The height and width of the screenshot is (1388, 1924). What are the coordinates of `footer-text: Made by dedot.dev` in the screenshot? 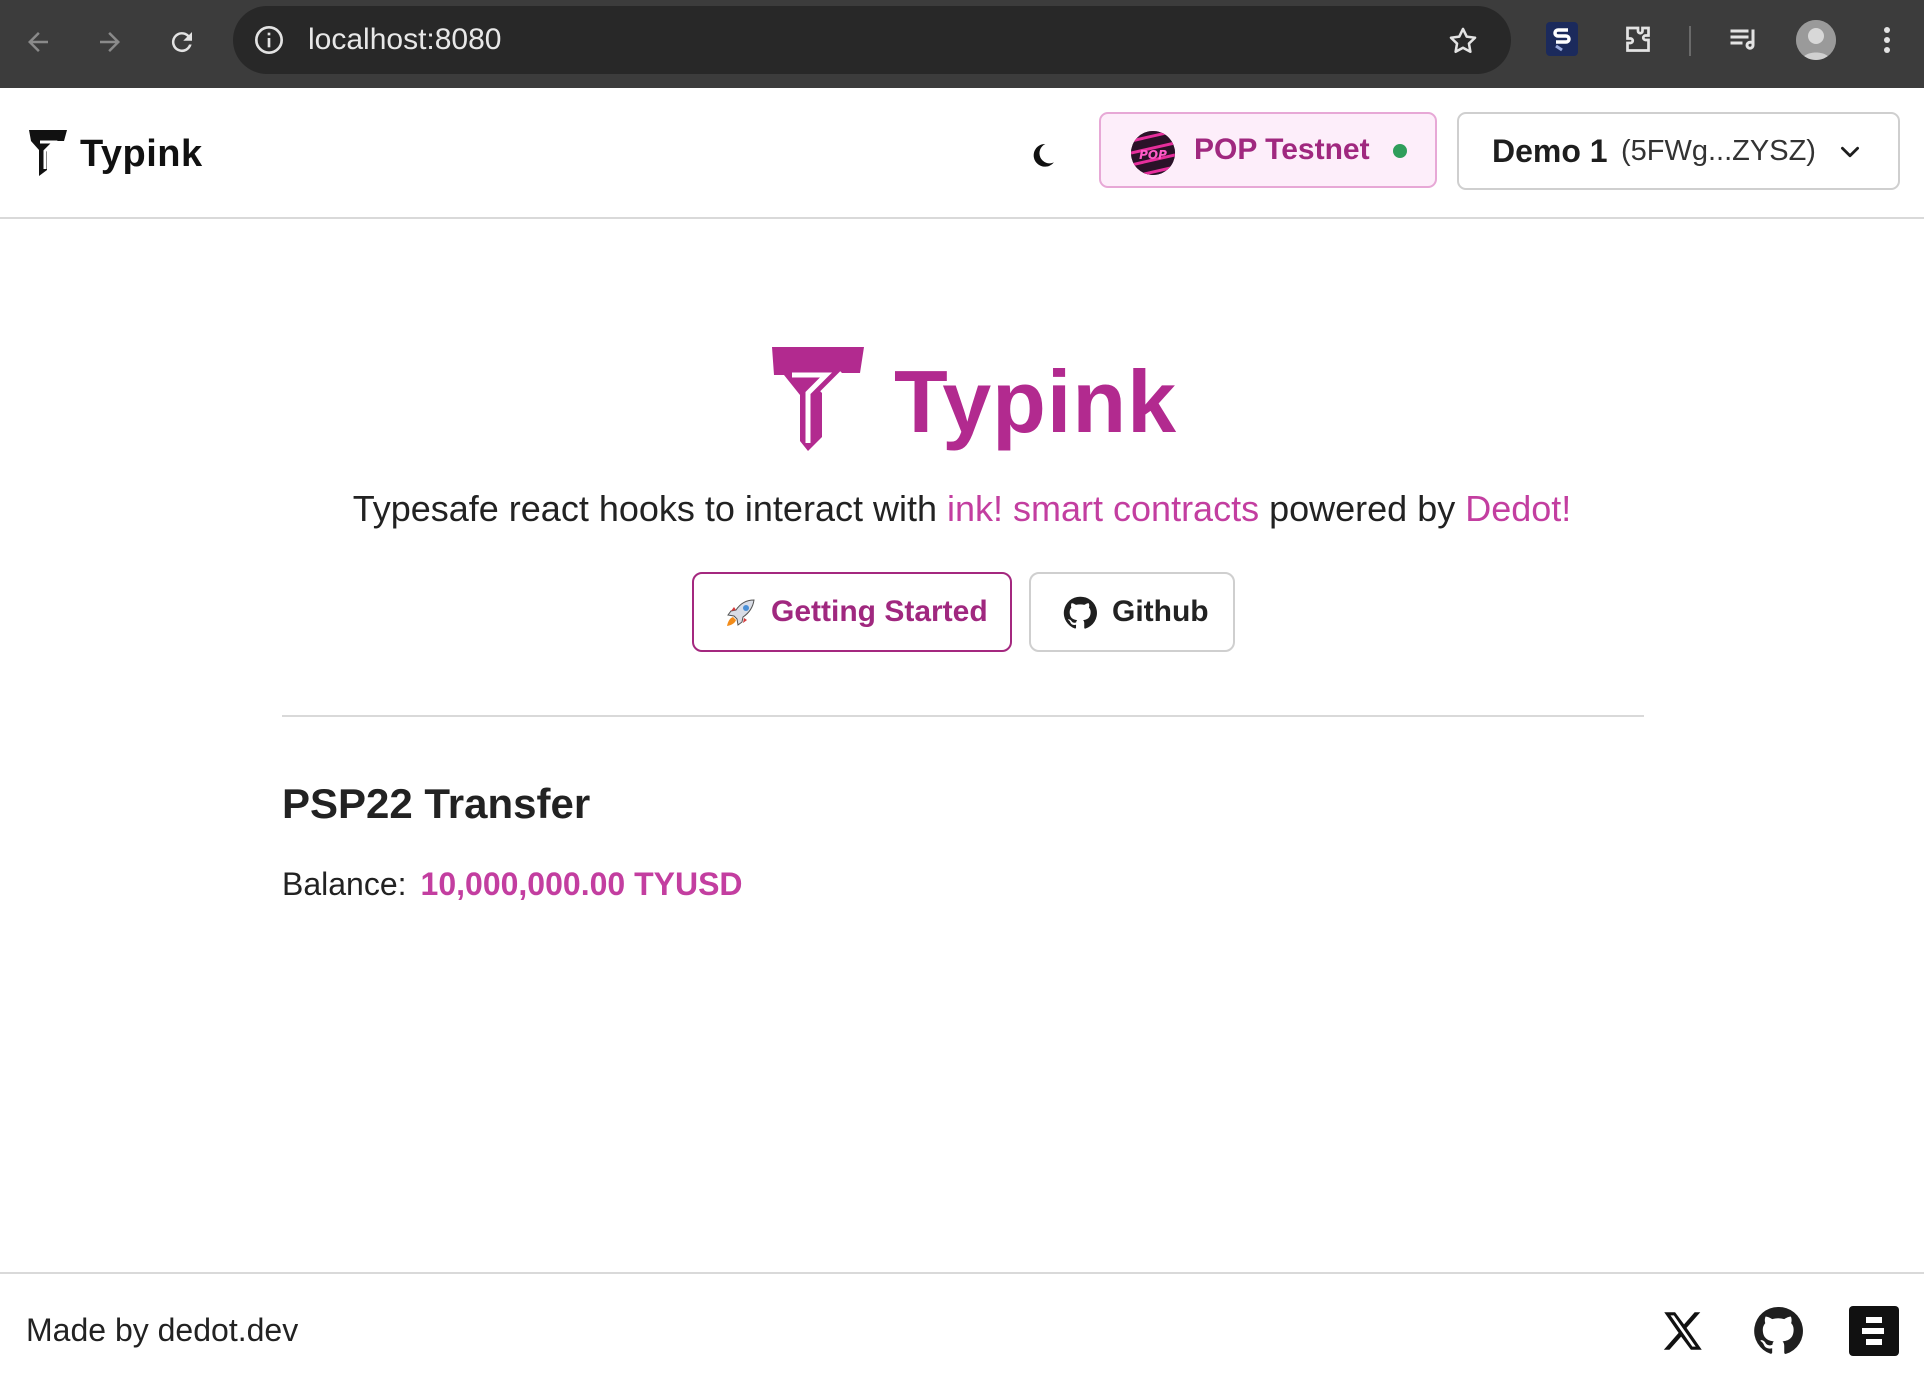 It's located at (162, 1330).